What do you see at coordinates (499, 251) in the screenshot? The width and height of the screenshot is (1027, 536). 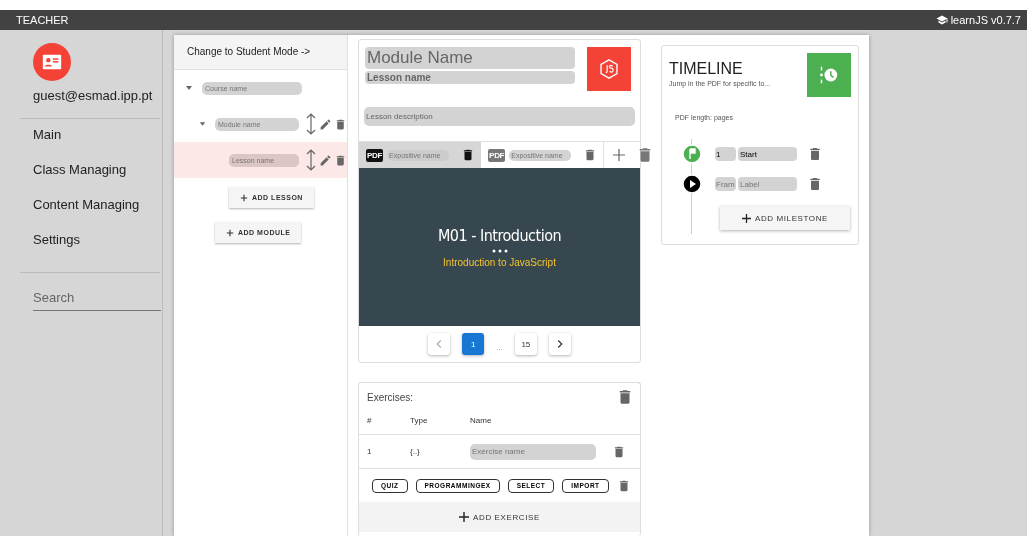 I see `dots-icon` at bounding box center [499, 251].